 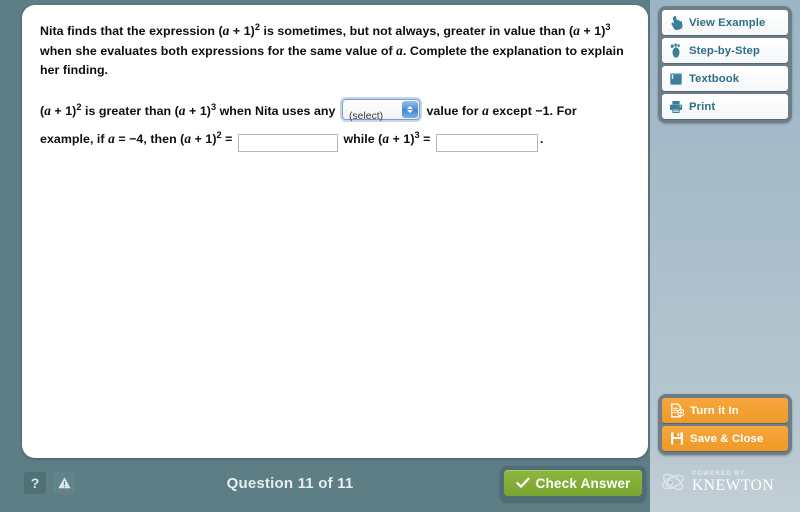 I want to click on p2-seg8: + 1), so click(x=204, y=139).